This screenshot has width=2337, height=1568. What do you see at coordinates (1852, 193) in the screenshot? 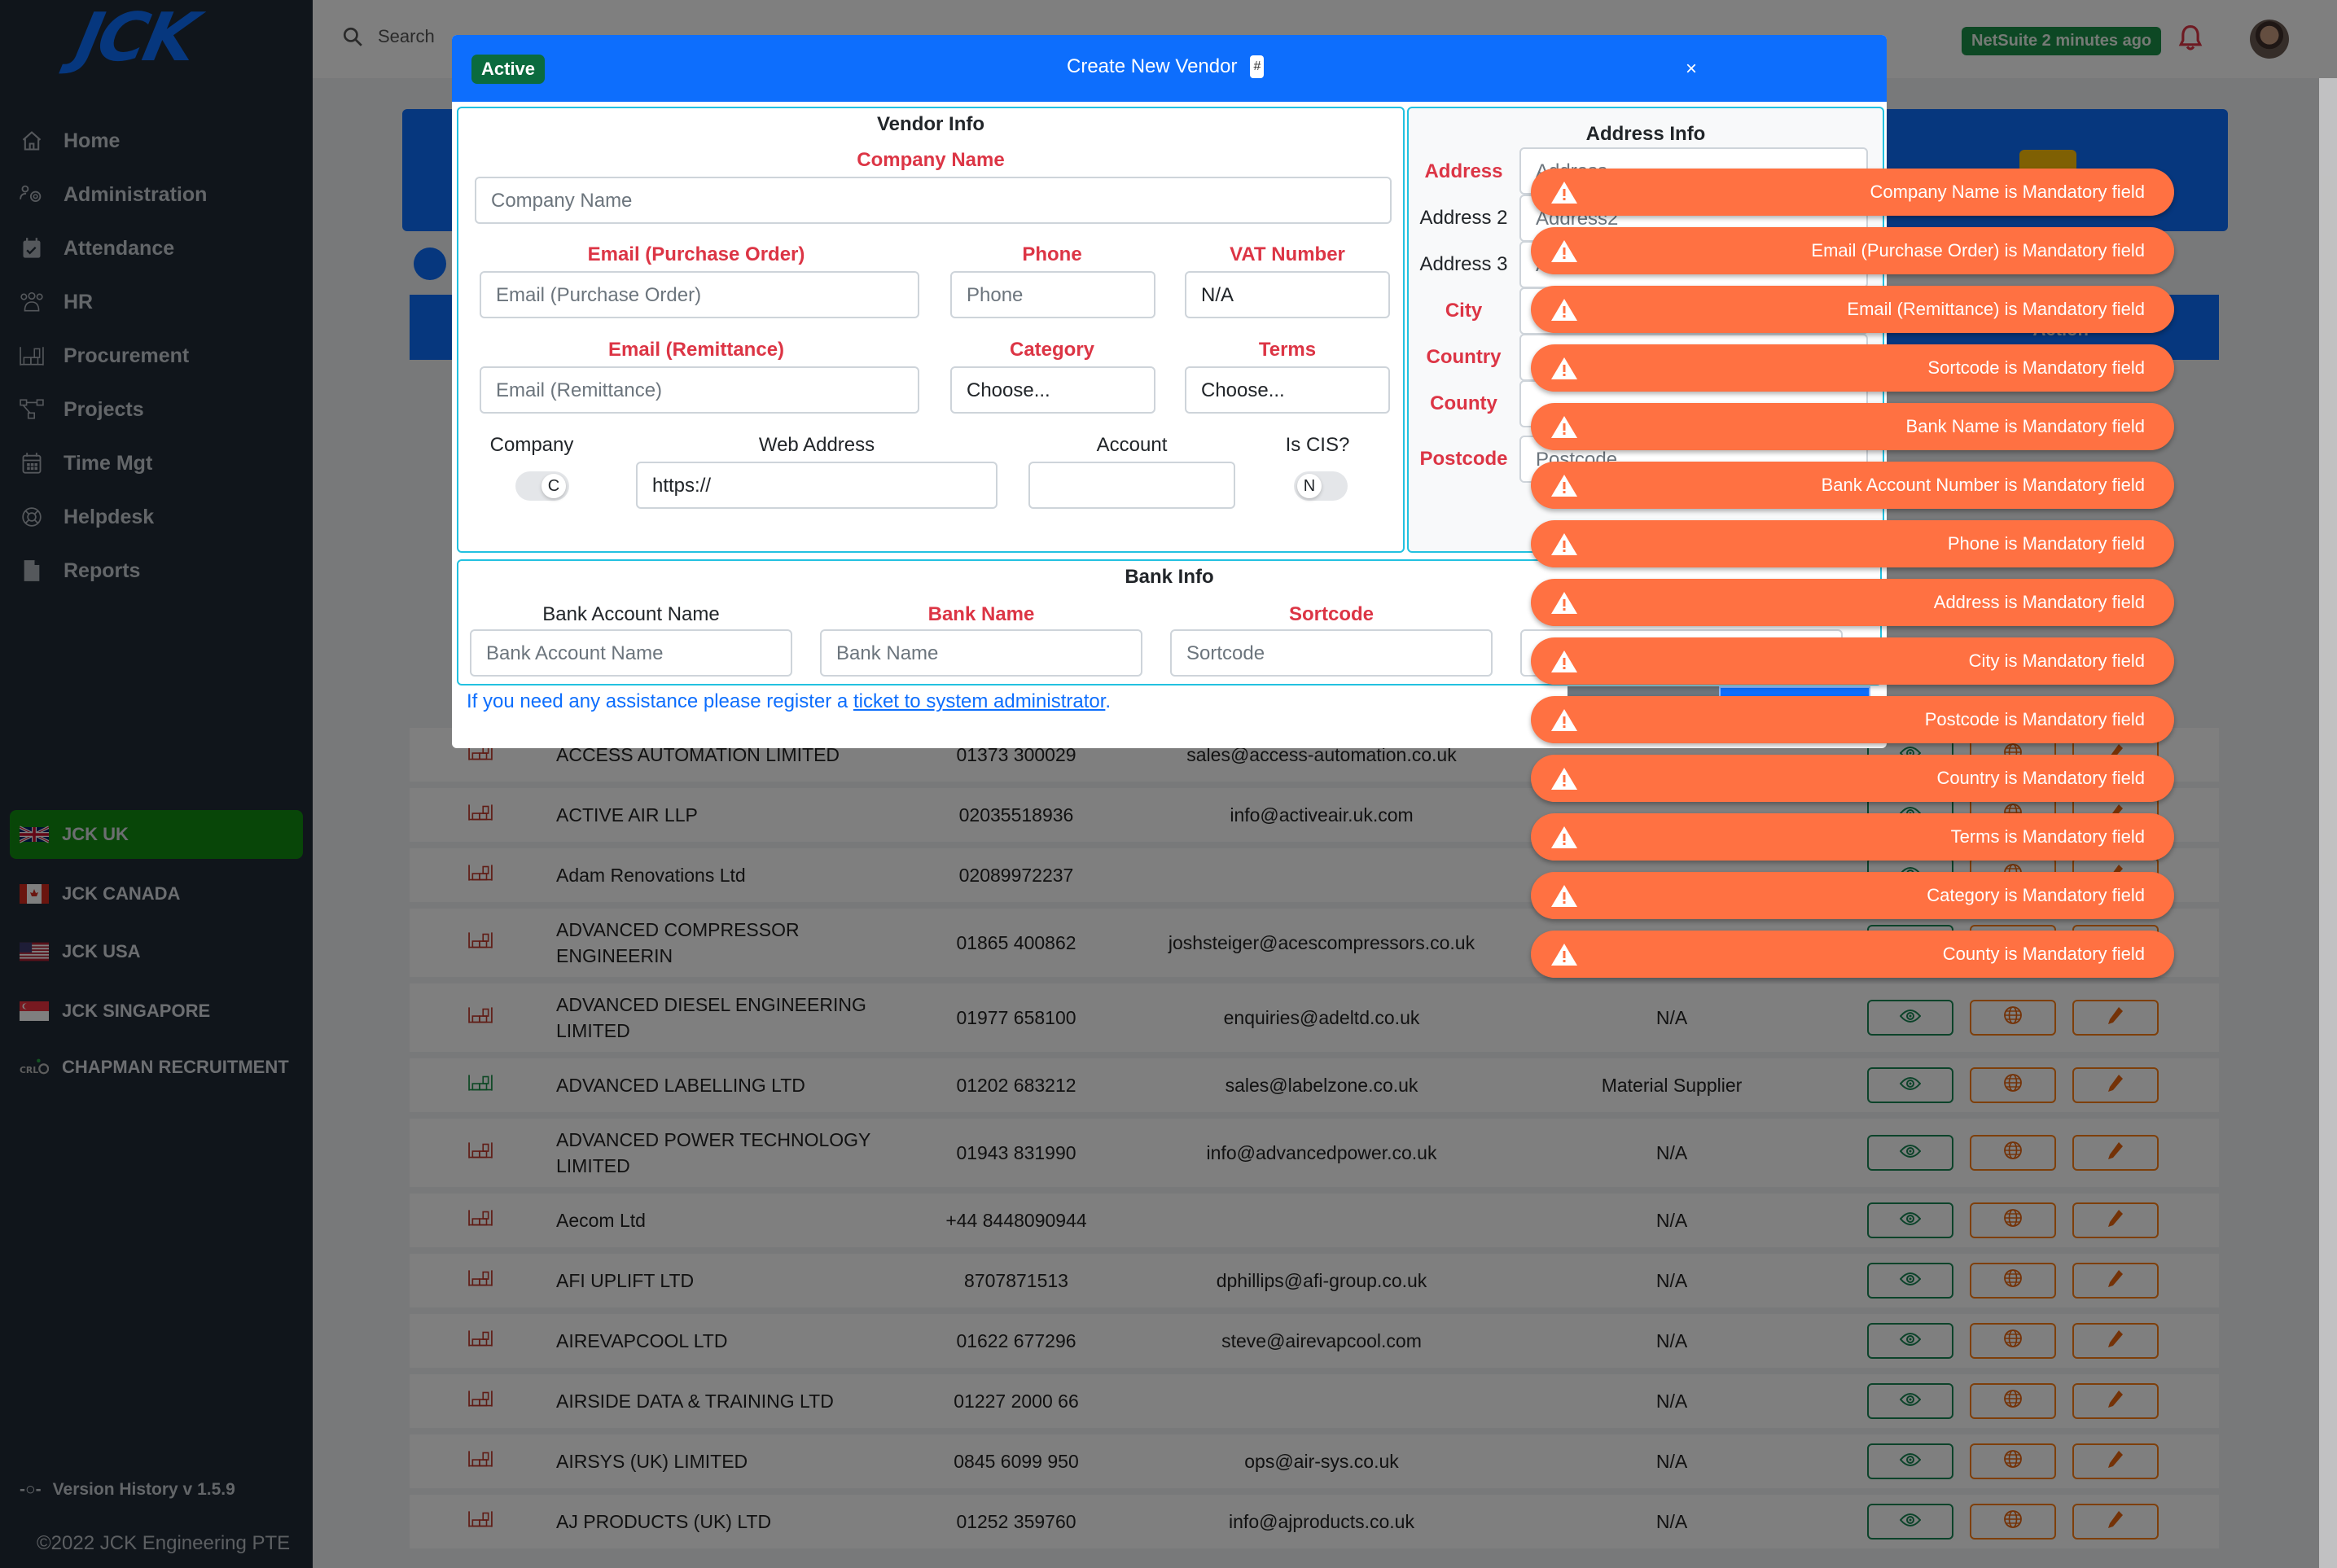
I see `error-toast: Company Name is Mandatory field` at bounding box center [1852, 193].